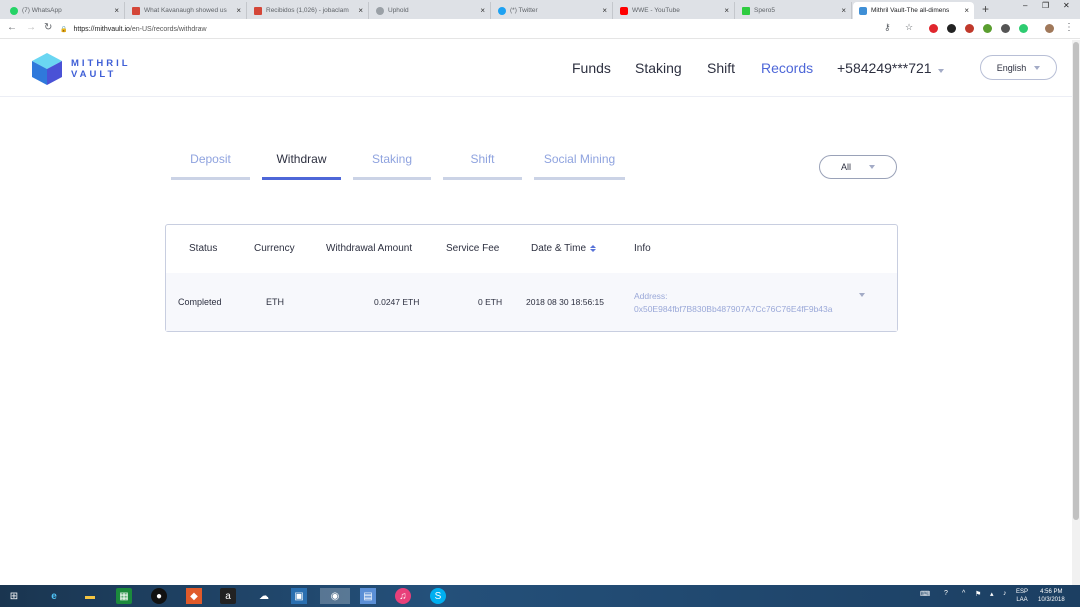 Image resolution: width=1080 pixels, height=607 pixels. What do you see at coordinates (887, 27) in the screenshot?
I see `key-icon: ⚷` at bounding box center [887, 27].